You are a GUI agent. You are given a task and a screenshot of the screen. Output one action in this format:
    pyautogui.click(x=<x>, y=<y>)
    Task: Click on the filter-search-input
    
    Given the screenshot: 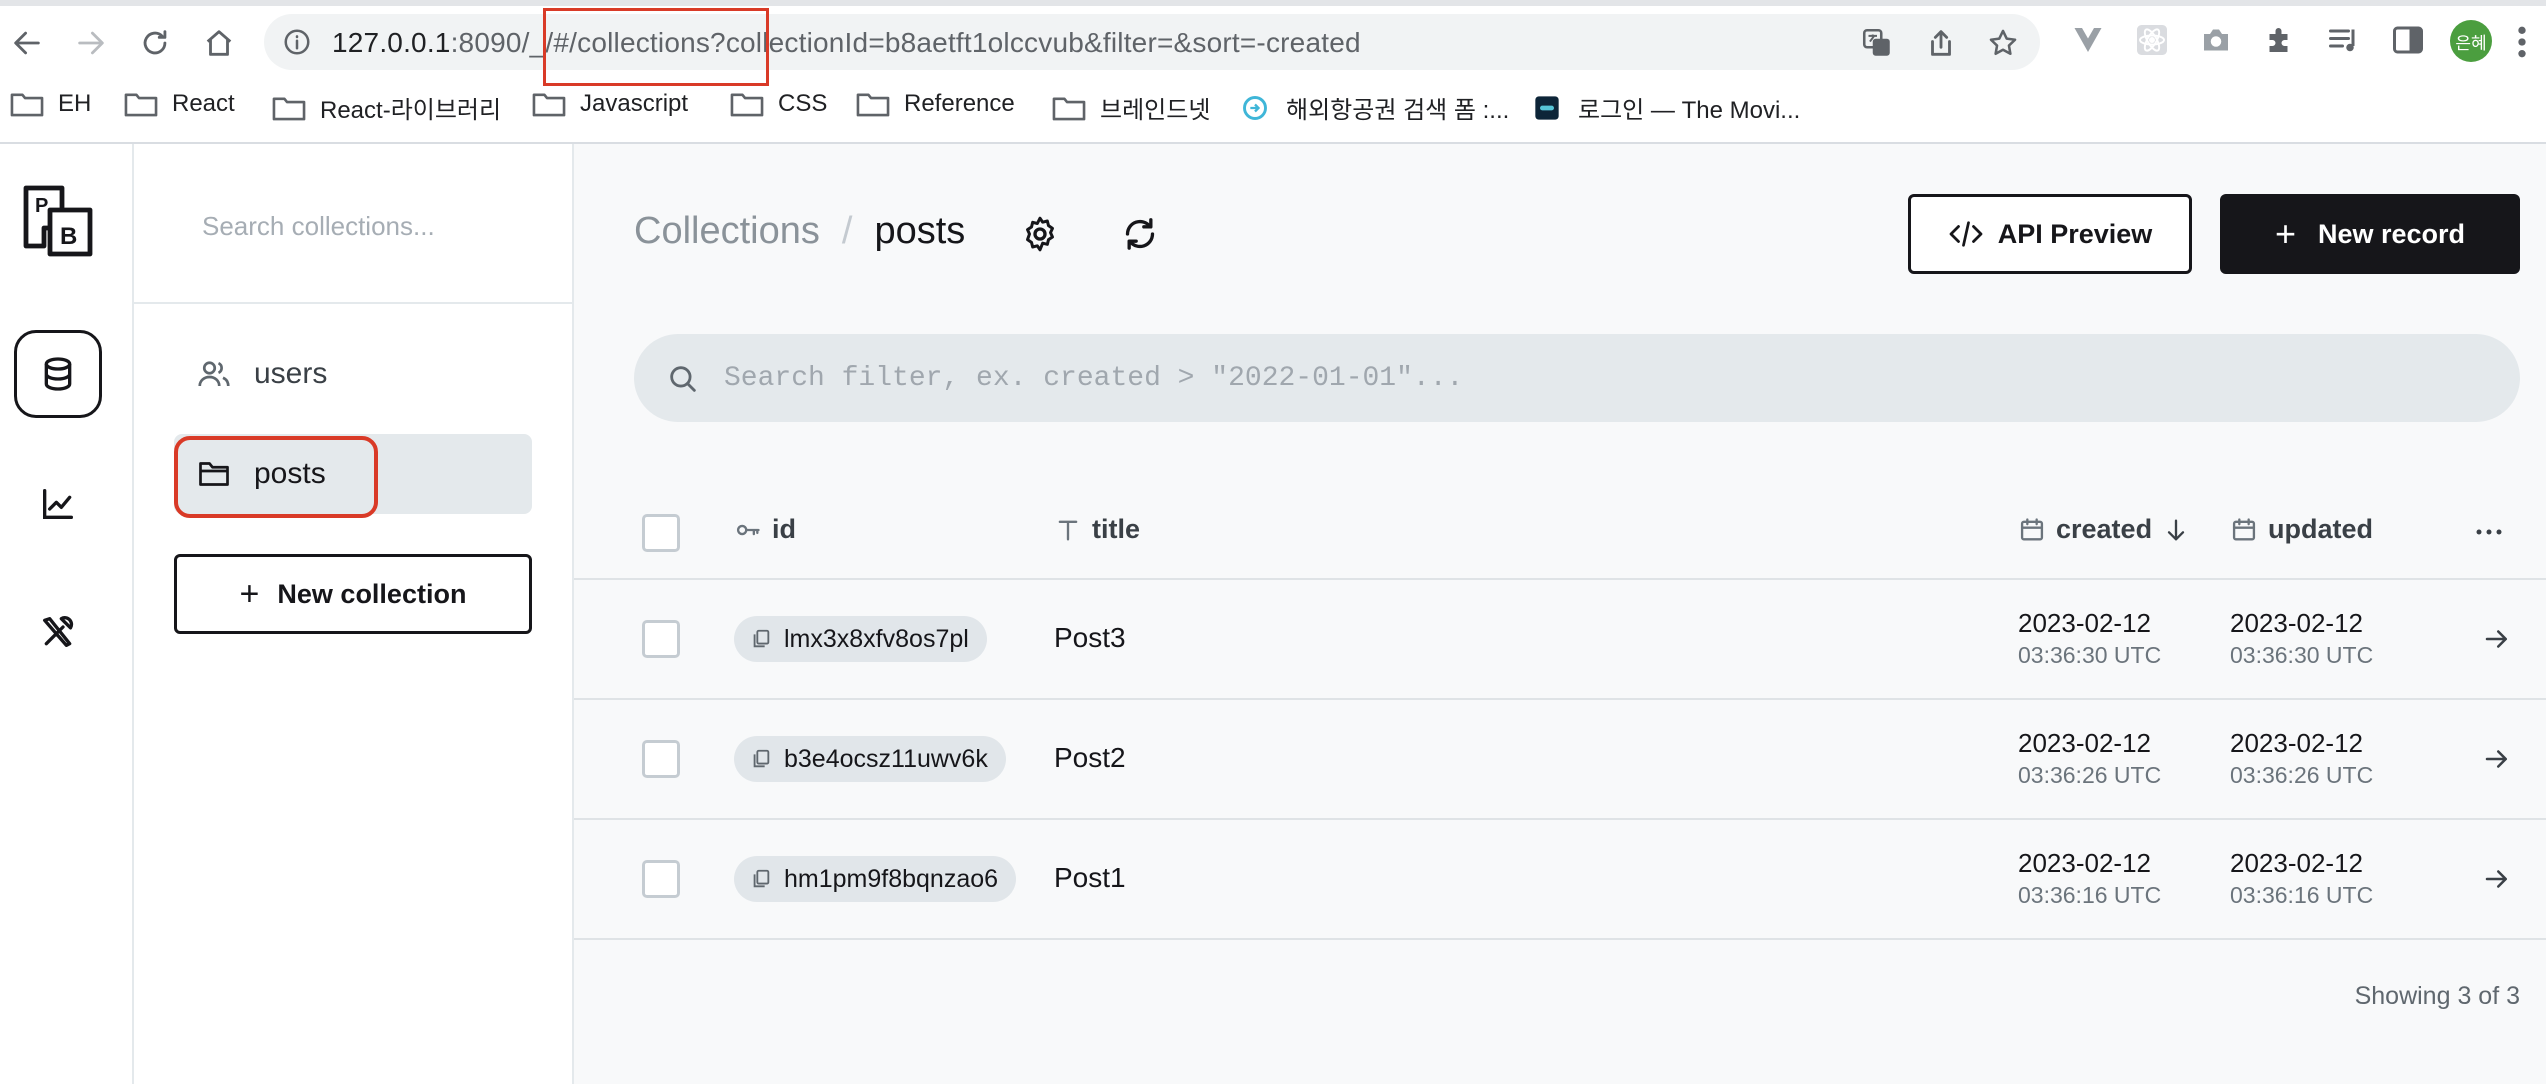 What is the action you would take?
    pyautogui.click(x=1604, y=378)
    